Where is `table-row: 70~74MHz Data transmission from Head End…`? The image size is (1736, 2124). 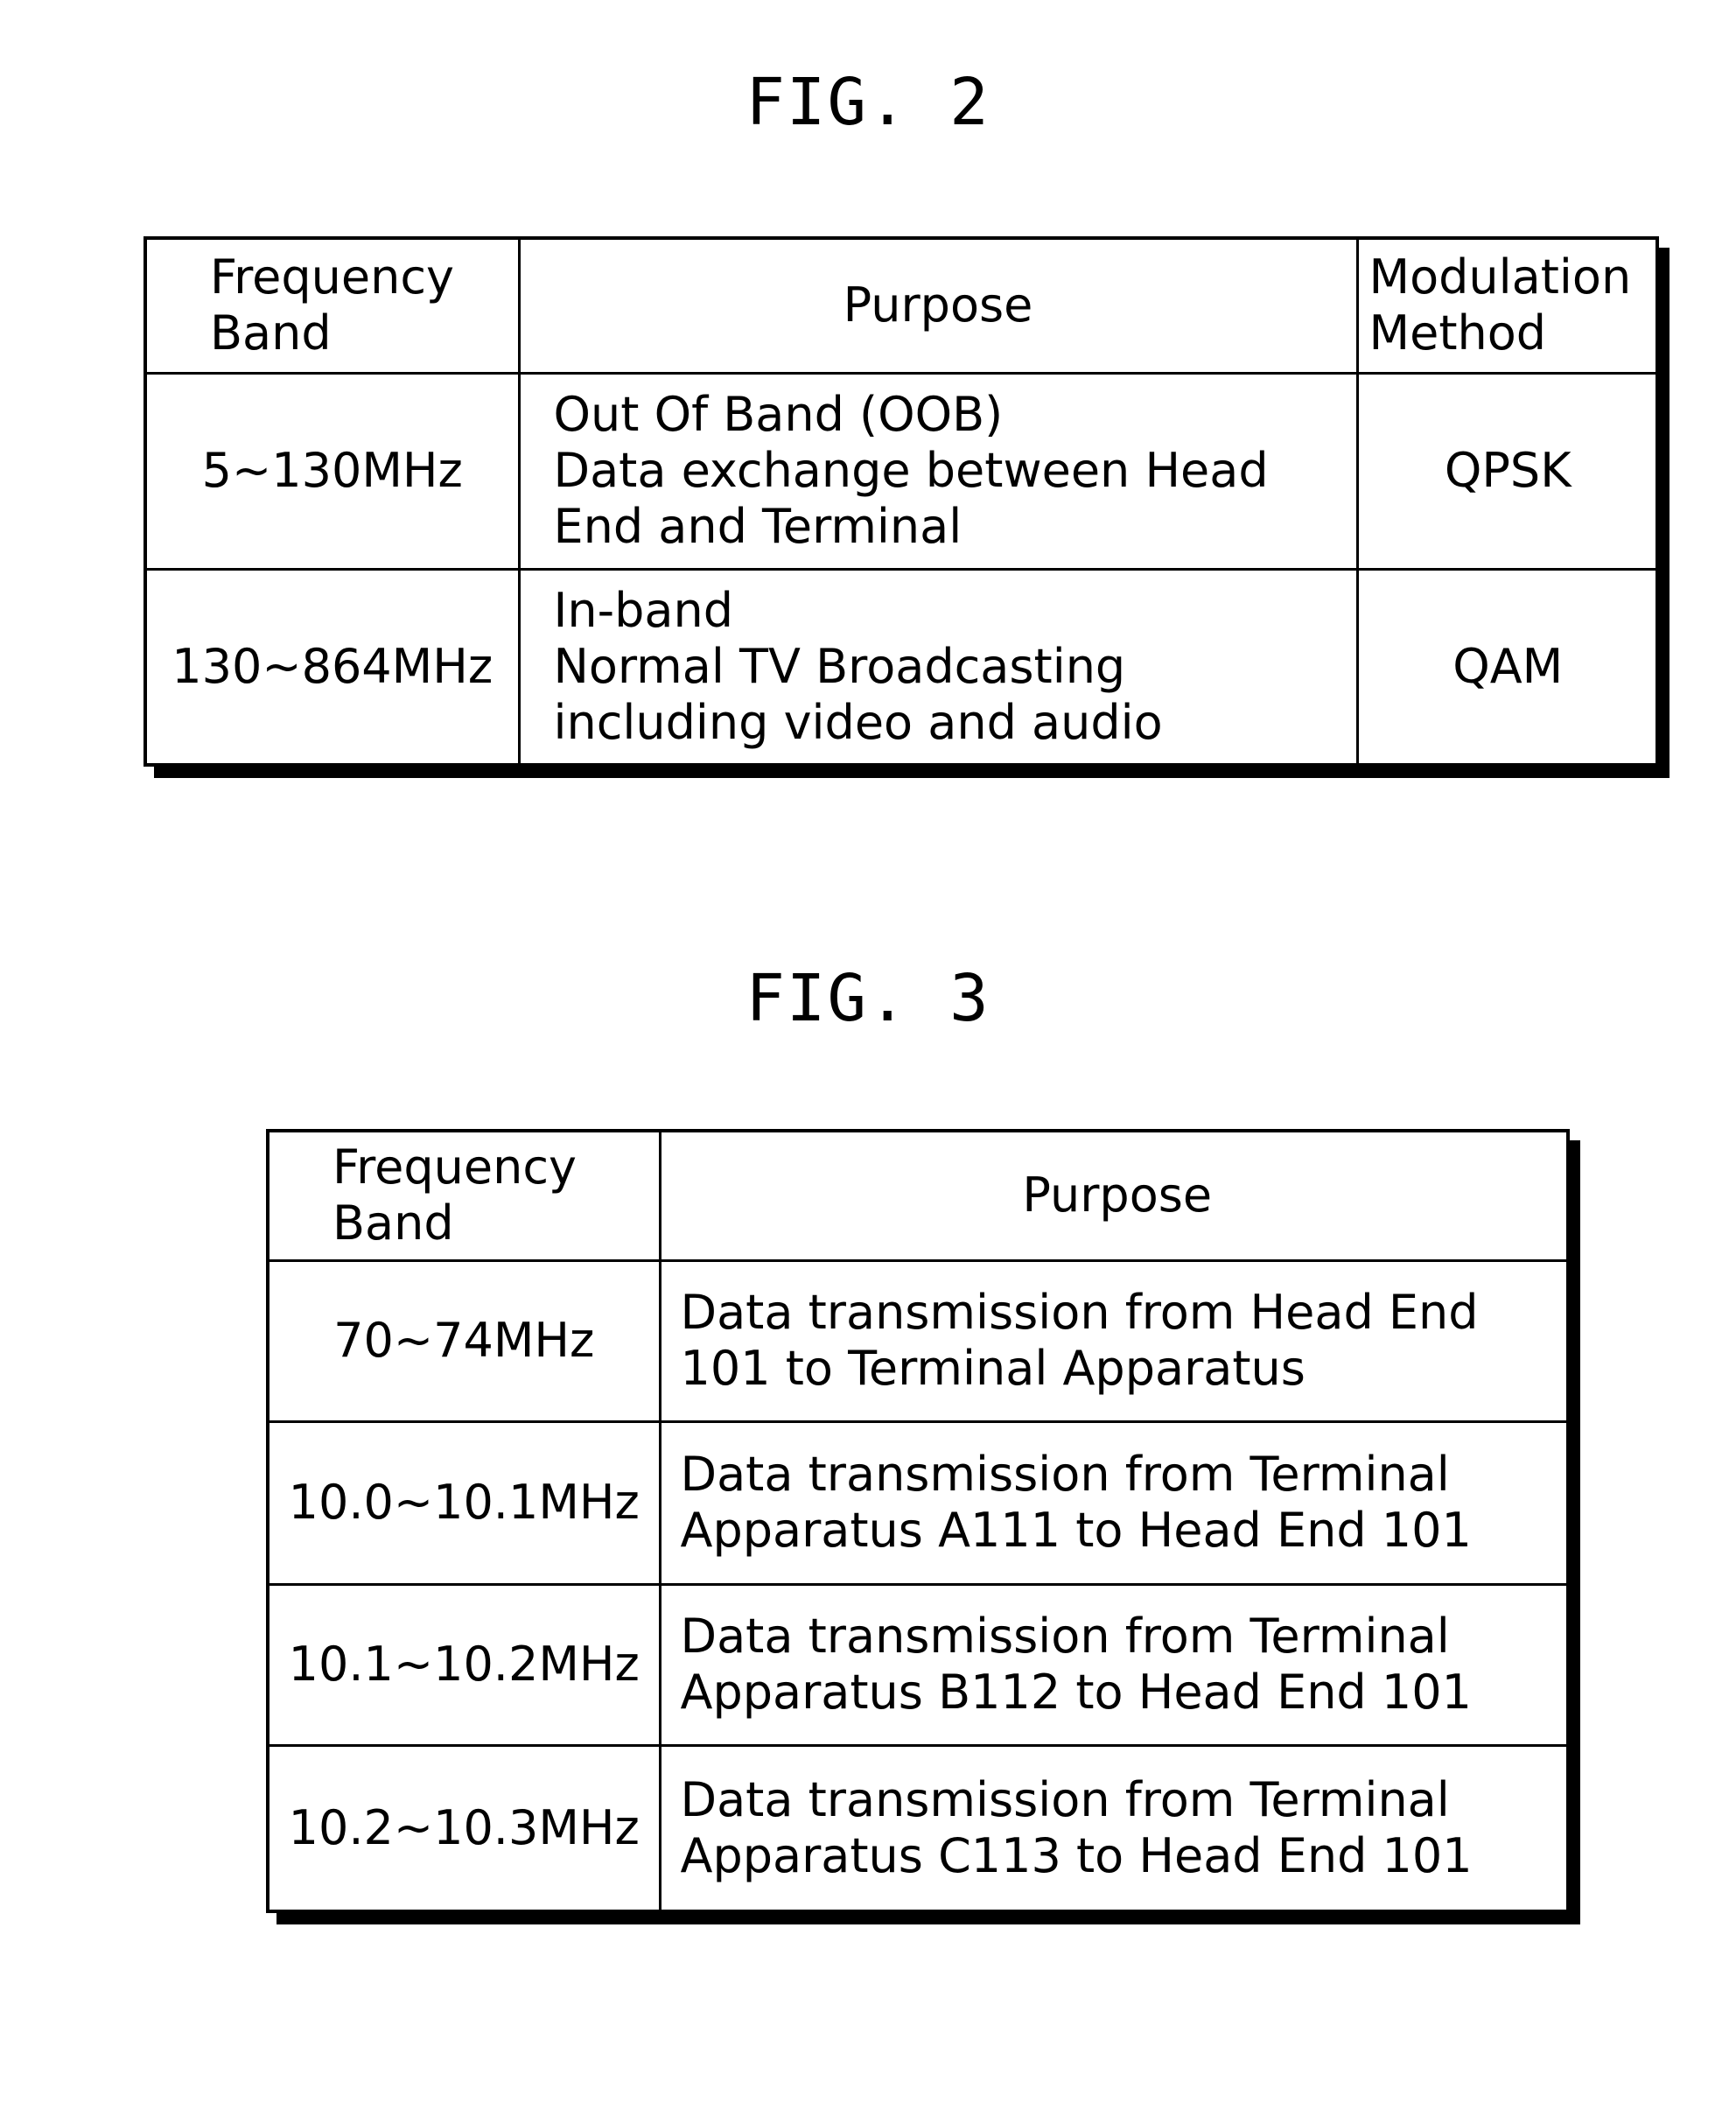
table-row: 70~74MHz Data transmission from Head End… is located at coordinates (921, 1340).